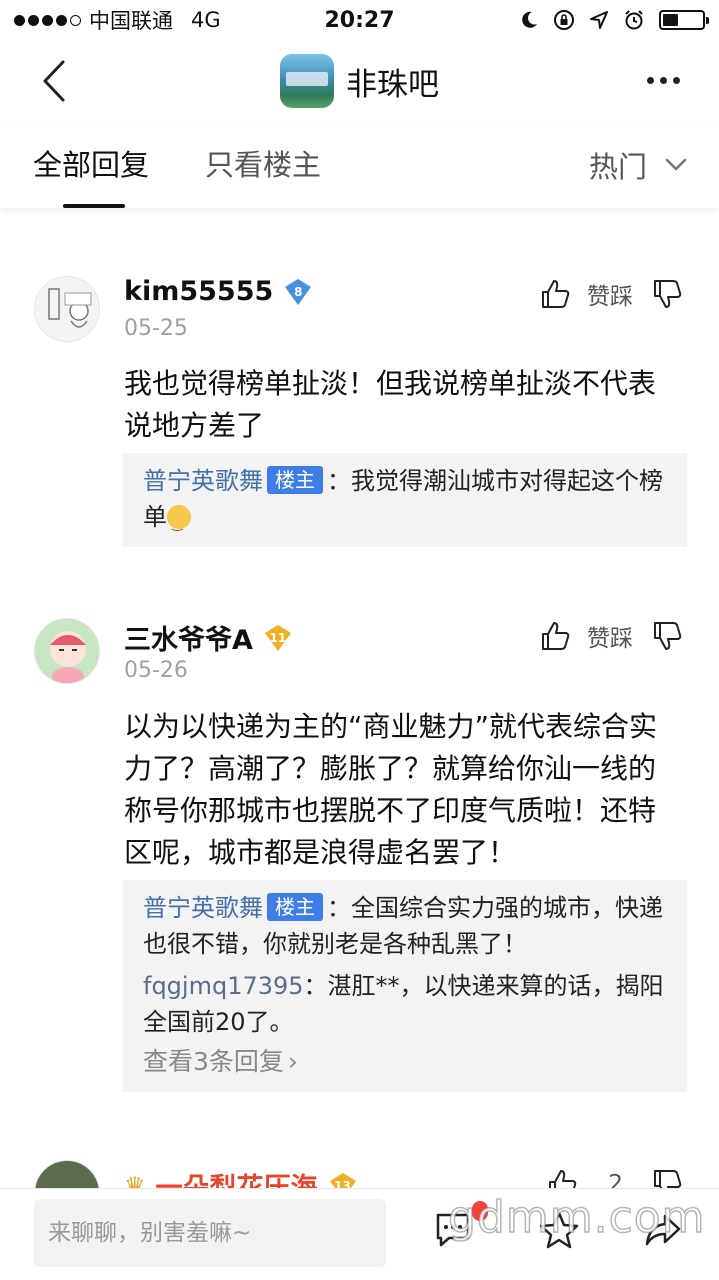  Describe the element at coordinates (615, 1179) in the screenshot. I see `like-count: 2` at that location.